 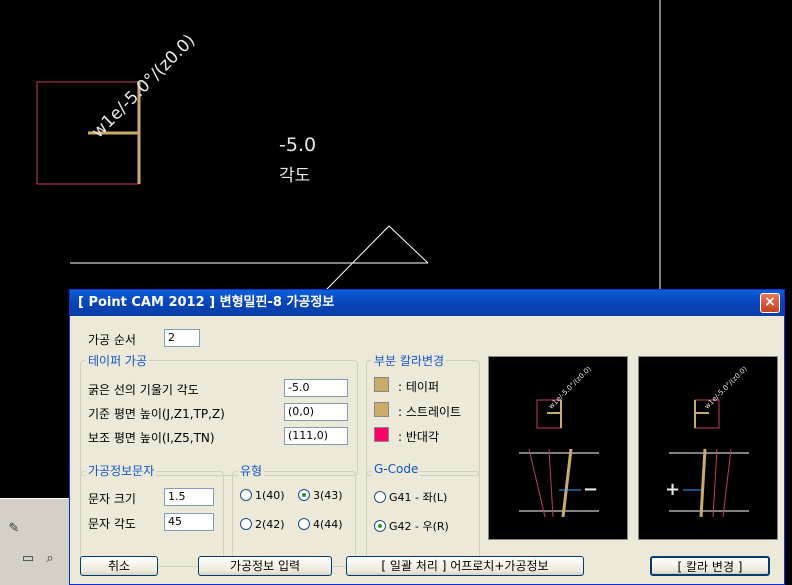 What do you see at coordinates (418, 387) in the screenshot?
I see `taper-color-label: : 테이퍼` at bounding box center [418, 387].